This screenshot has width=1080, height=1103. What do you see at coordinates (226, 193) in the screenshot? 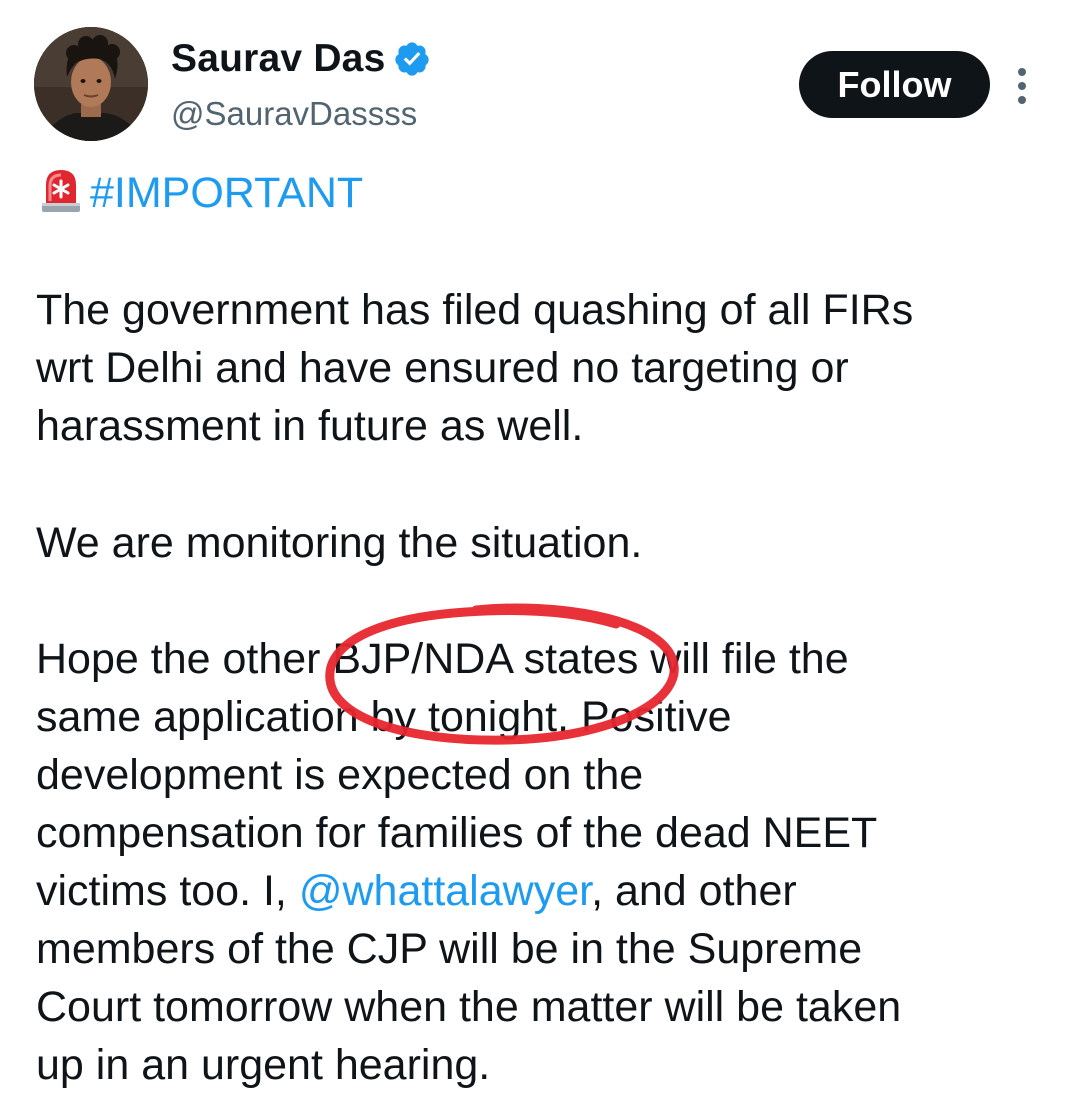
I see `hashtag-important-link: #IMPORTANT` at bounding box center [226, 193].